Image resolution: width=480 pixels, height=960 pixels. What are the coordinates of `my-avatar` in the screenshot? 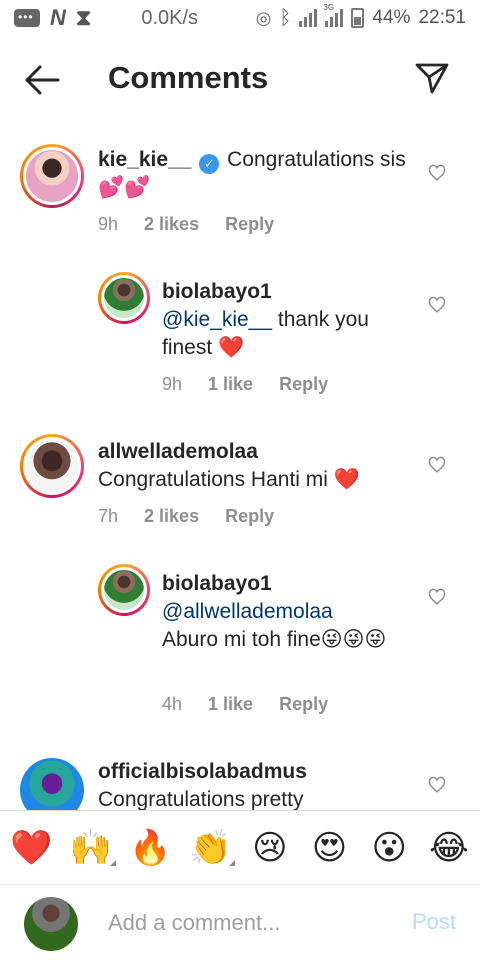 It's located at (51, 924).